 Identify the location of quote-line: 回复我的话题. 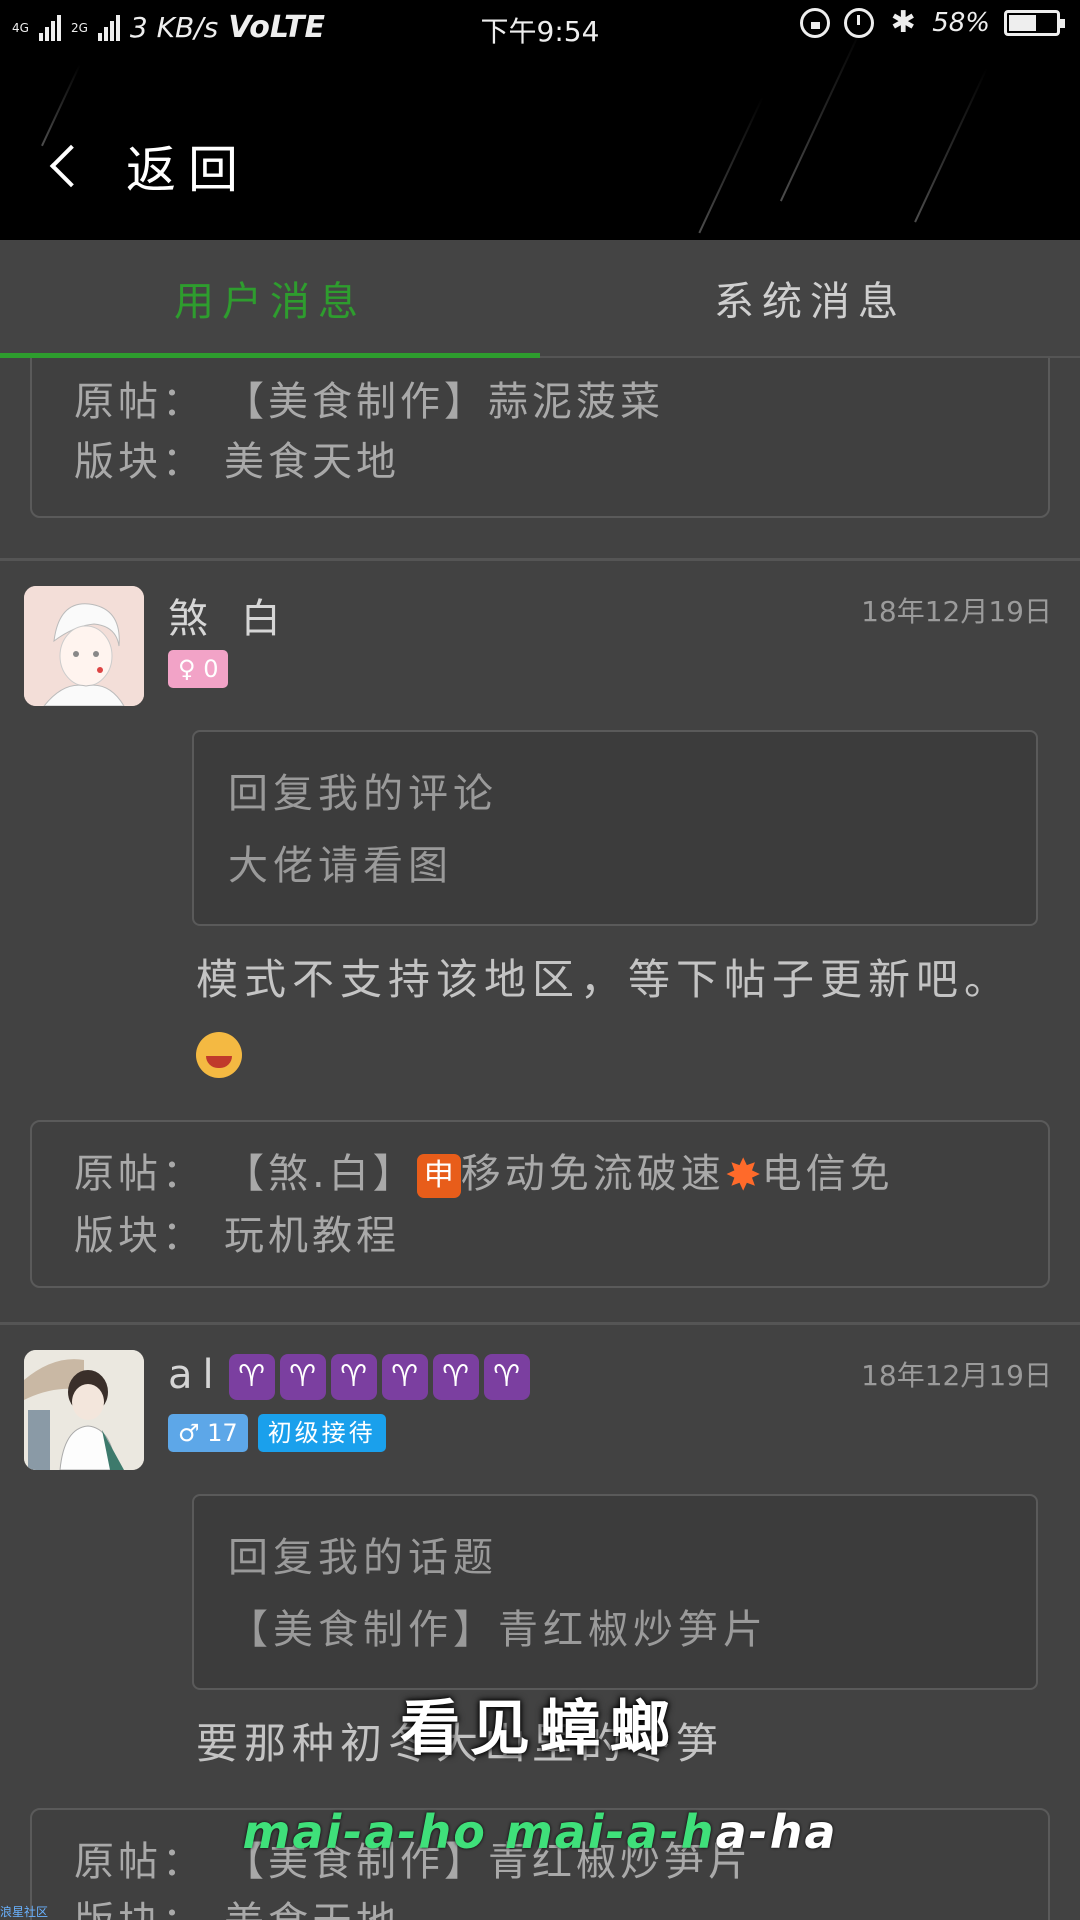
(363, 1558).